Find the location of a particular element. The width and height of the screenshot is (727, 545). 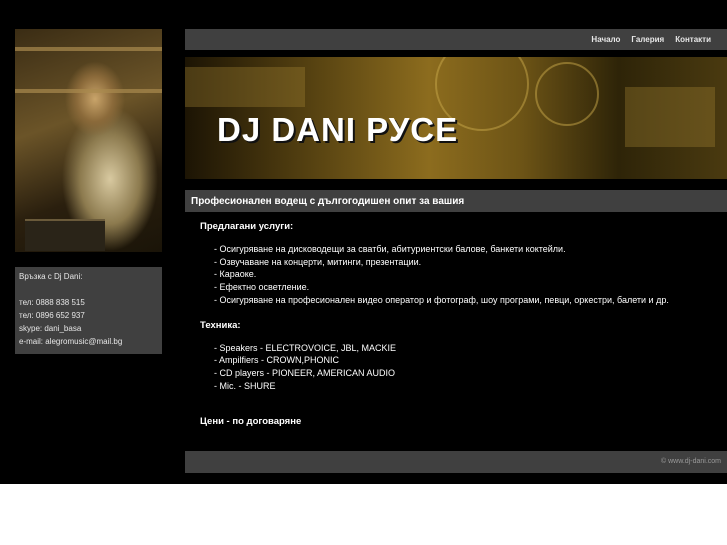

prices-note: Цени - по договаряне is located at coordinates (251, 422).